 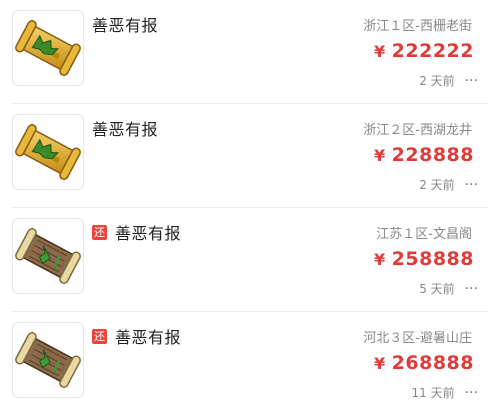 I want to click on price-value: 222222, so click(x=432, y=51).